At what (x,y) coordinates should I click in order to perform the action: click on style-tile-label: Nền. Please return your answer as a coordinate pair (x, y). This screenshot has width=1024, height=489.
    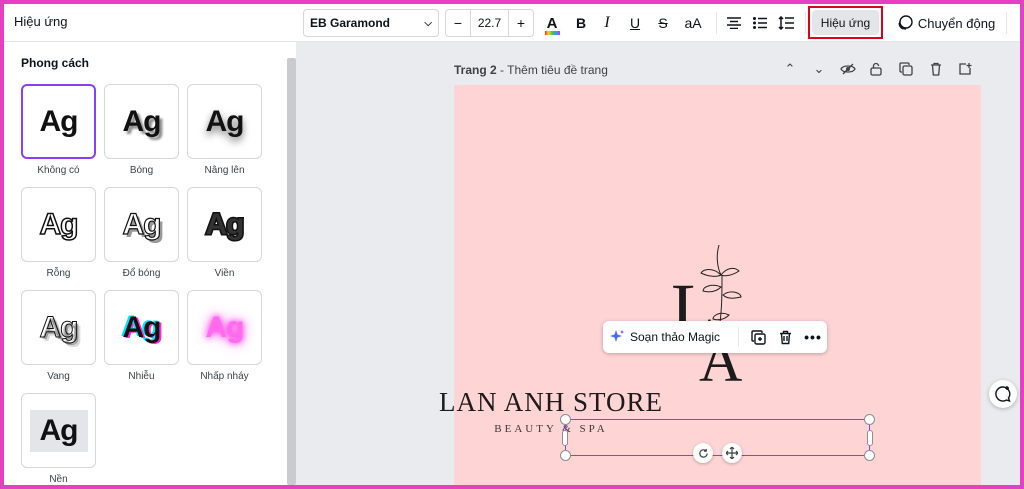
    Looking at the image, I should click on (58, 479).